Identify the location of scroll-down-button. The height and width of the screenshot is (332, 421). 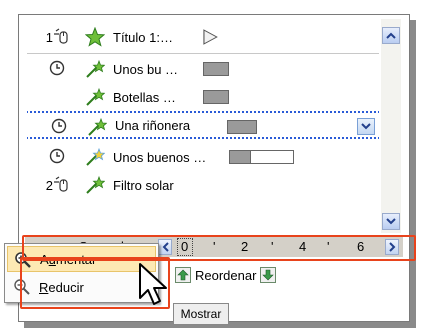
(391, 221).